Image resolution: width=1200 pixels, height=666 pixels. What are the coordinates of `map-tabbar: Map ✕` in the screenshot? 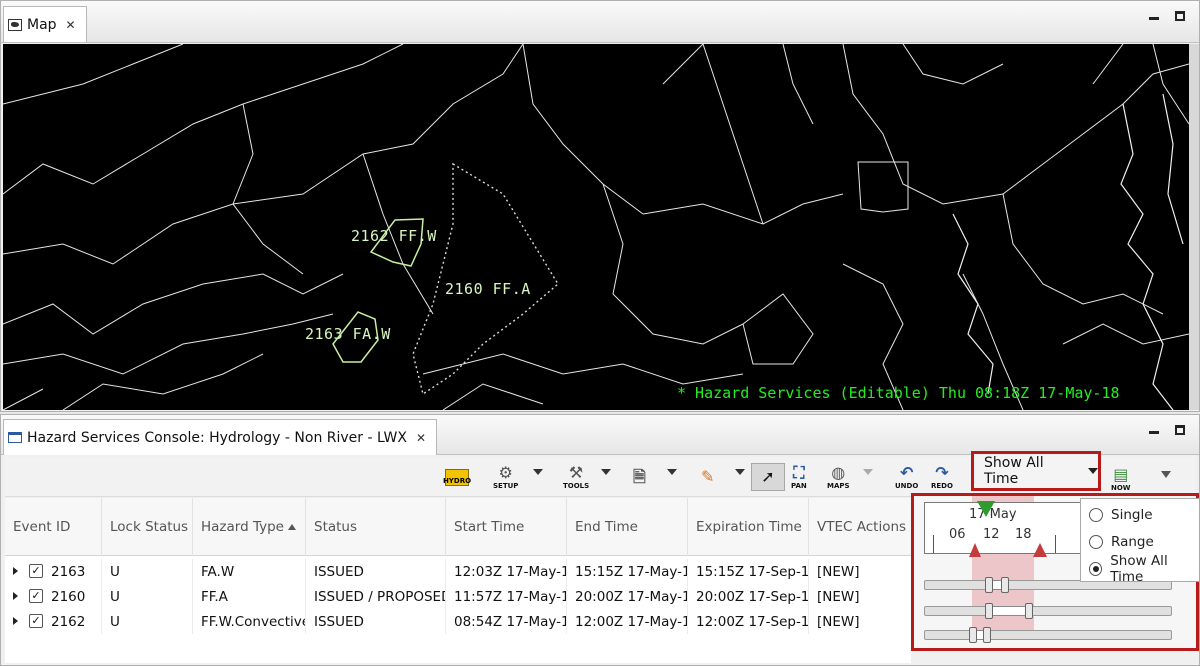 It's located at (600, 22).